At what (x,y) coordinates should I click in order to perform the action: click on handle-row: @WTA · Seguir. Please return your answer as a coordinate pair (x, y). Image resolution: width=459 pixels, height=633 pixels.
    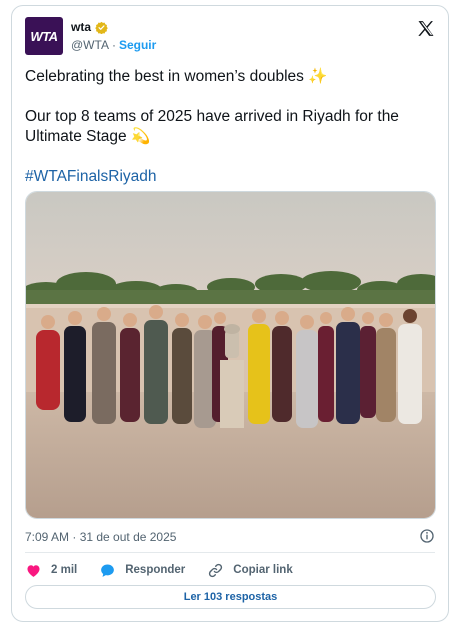
    Looking at the image, I should click on (113, 45).